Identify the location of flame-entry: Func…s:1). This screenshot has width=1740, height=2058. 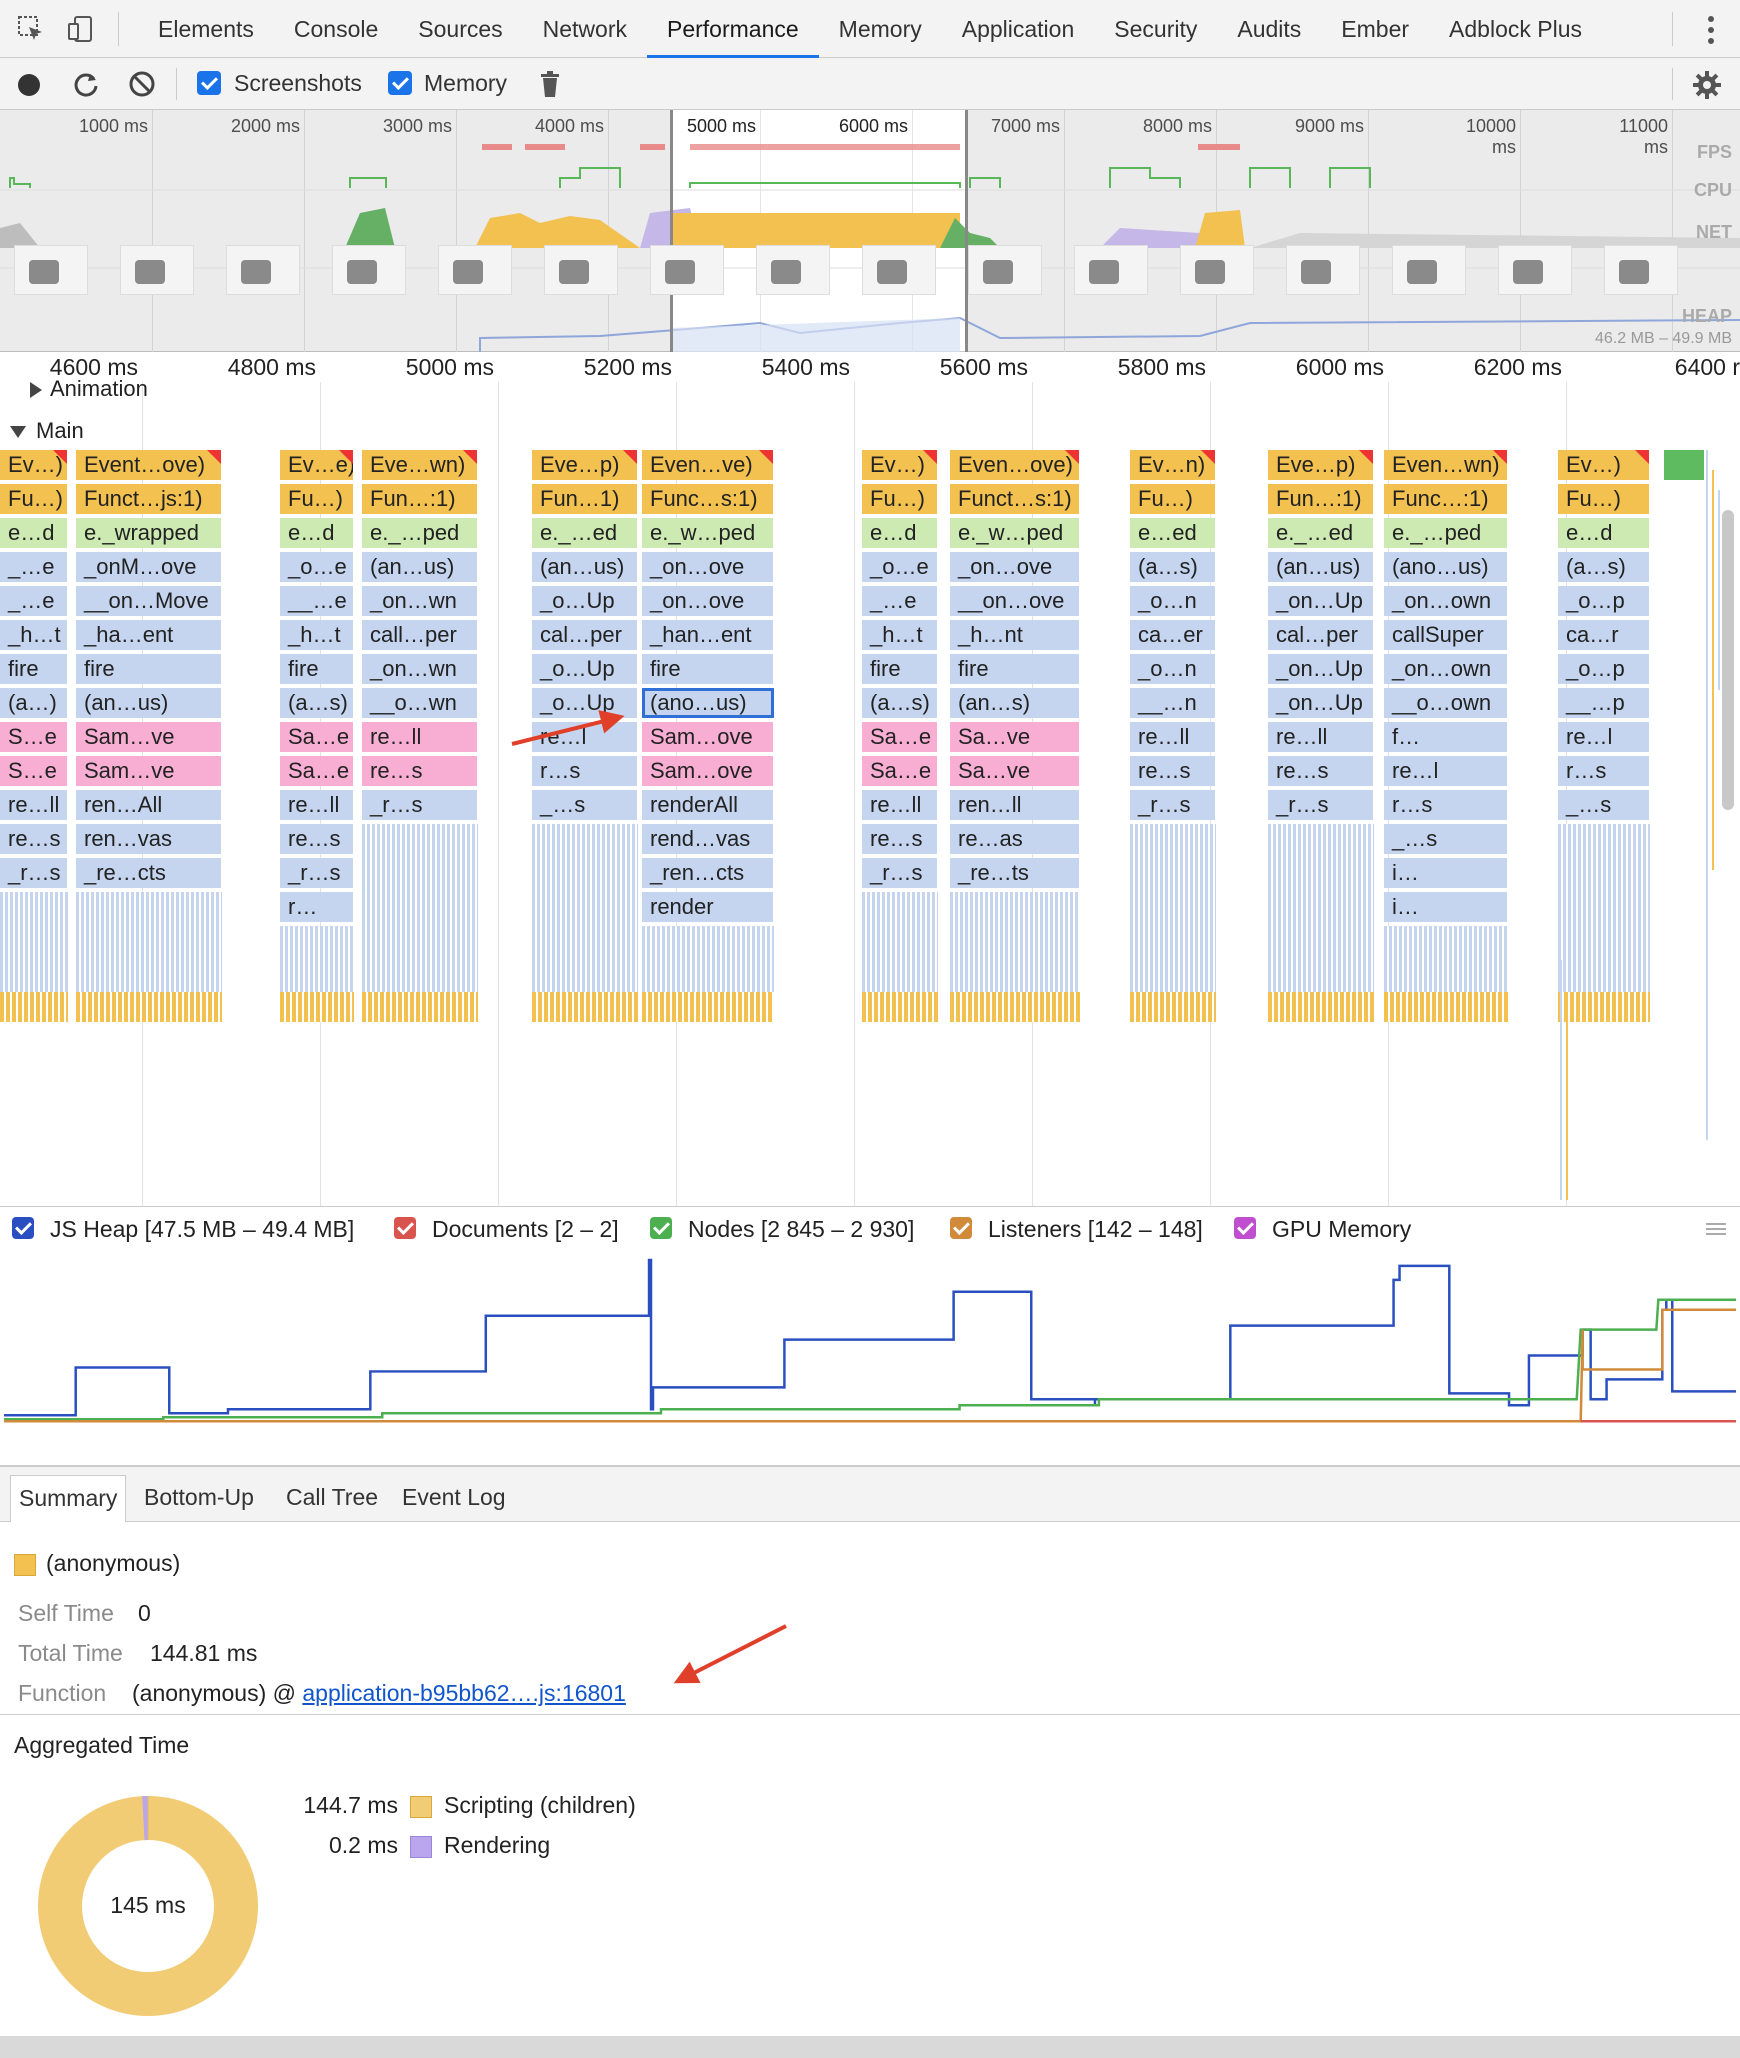
(708, 499).